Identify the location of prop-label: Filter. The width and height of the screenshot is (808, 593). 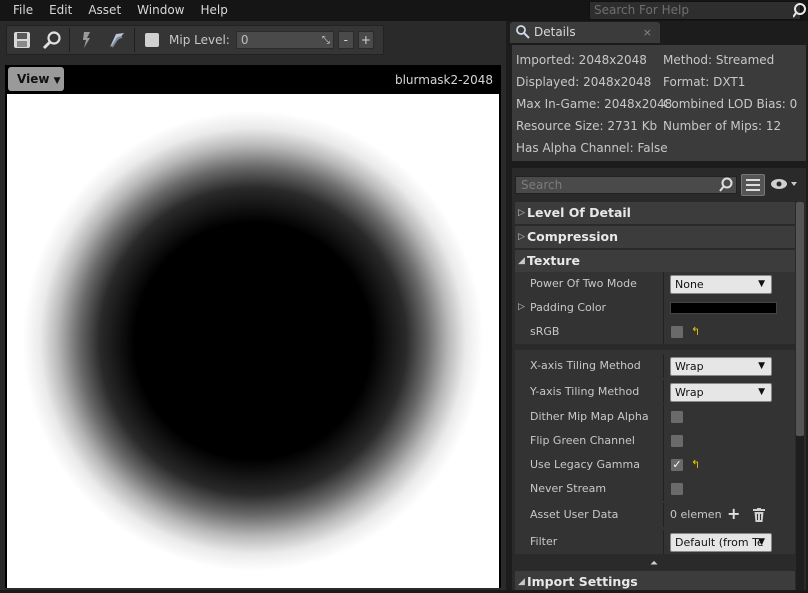
(544, 541).